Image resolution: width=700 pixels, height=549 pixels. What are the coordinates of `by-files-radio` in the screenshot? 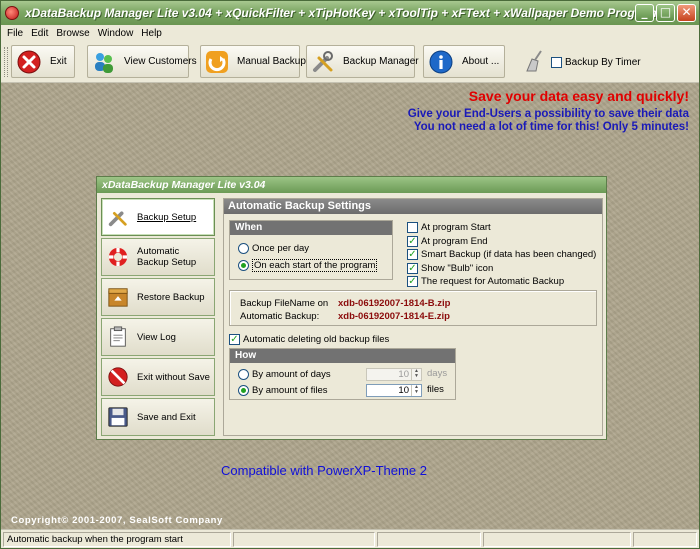 It's located at (243, 390).